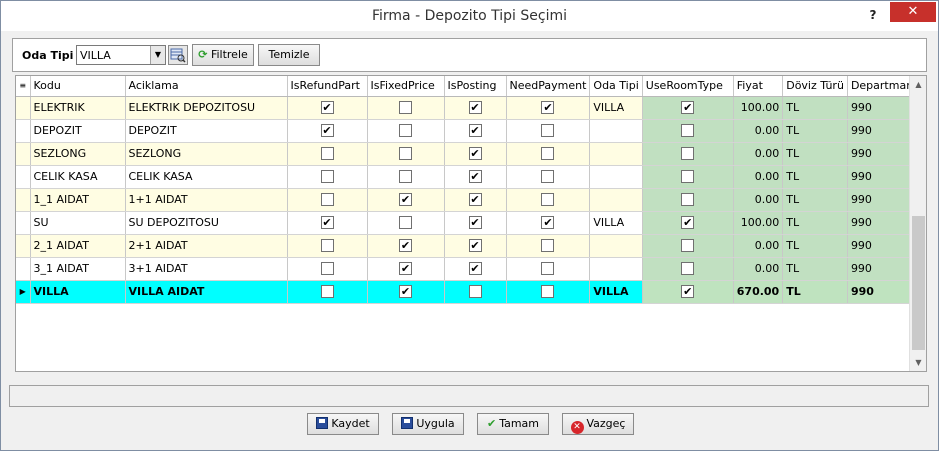 The width and height of the screenshot is (939, 451). I want to click on code-cell: 1_1 AIDAT, so click(78, 200).